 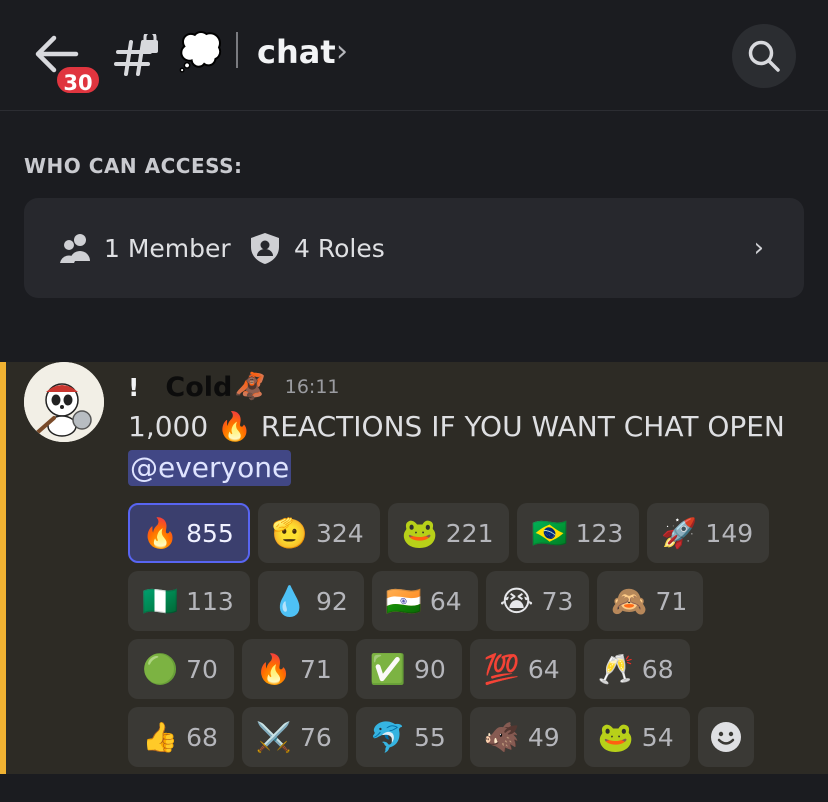 I want to click on reaction-count: 92, so click(x=331, y=601).